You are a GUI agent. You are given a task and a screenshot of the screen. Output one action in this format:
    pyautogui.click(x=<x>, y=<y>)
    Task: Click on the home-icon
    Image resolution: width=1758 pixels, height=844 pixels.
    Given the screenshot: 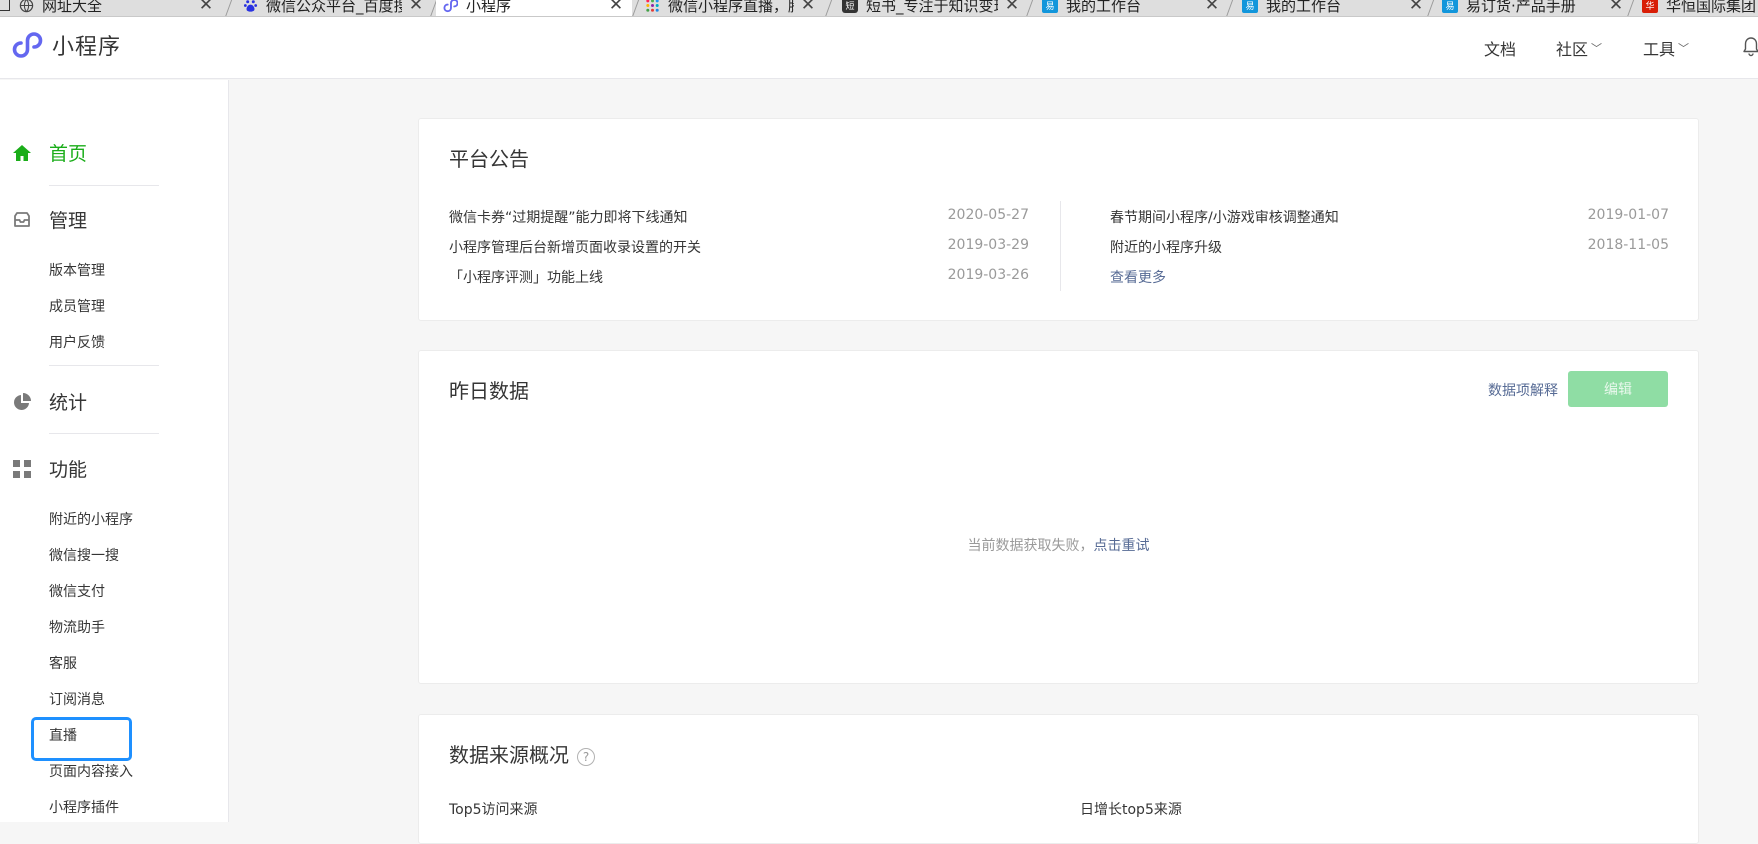 What is the action you would take?
    pyautogui.click(x=22, y=153)
    